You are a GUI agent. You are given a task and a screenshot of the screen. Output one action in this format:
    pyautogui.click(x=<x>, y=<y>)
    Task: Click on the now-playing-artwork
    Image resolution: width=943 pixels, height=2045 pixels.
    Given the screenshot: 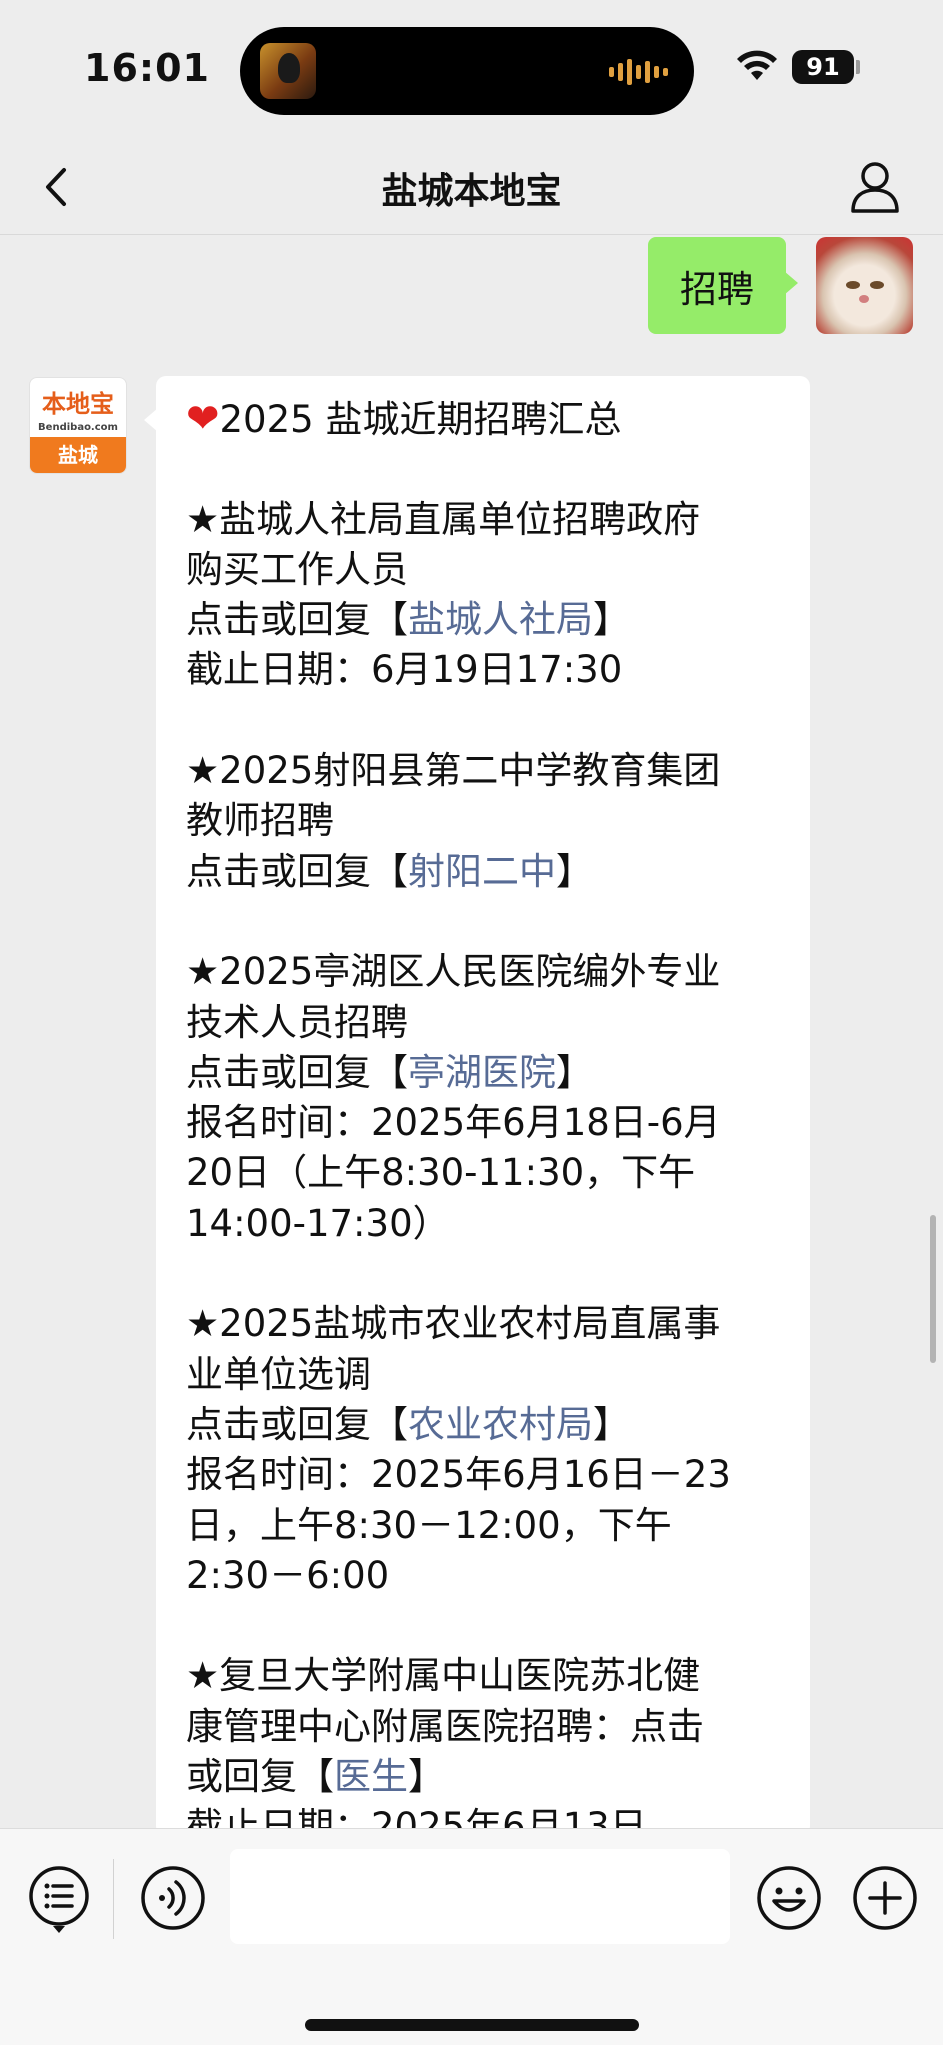 What is the action you would take?
    pyautogui.click(x=288, y=71)
    